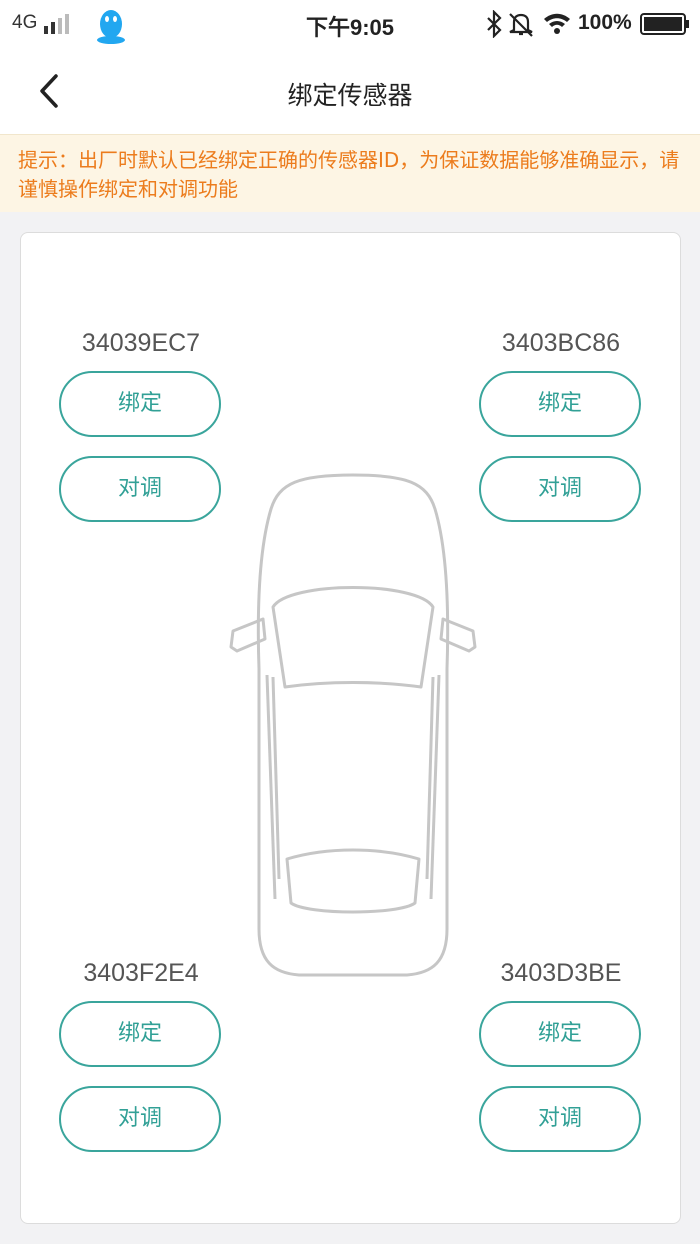 This screenshot has height=1244, width=700. I want to click on sensor-id: 3403D3BE, so click(561, 973).